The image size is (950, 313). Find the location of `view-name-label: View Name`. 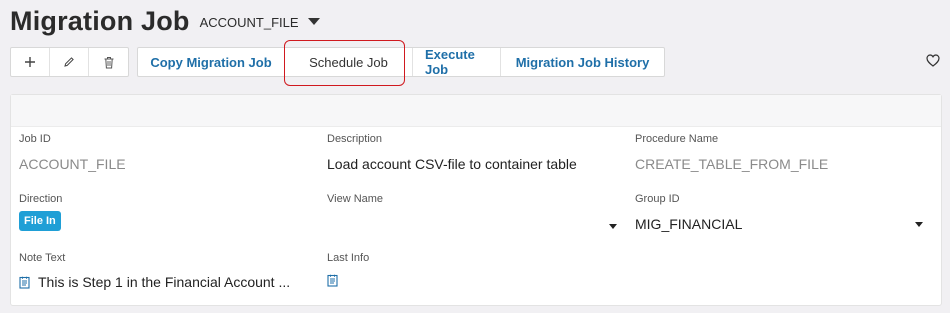

view-name-label: View Name is located at coordinates (355, 199).